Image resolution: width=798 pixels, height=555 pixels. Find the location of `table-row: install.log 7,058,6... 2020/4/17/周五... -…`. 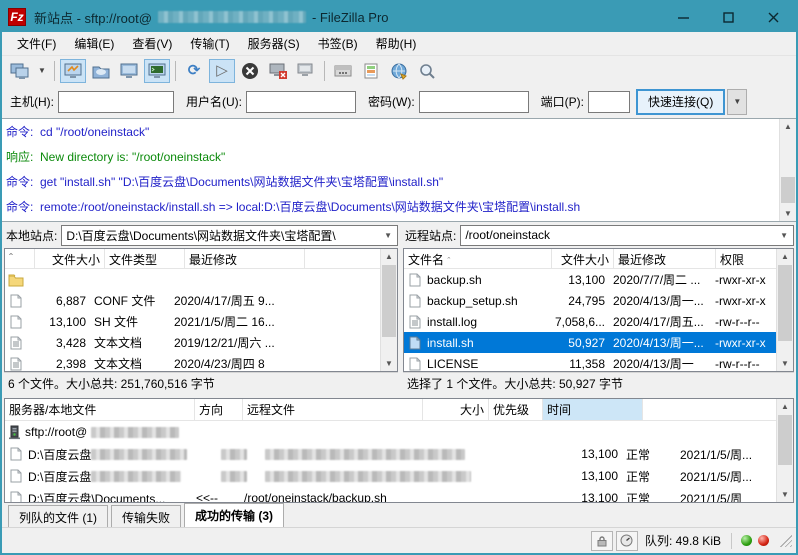

table-row: install.log 7,058,6... 2020/4/17/周五... -… is located at coordinates (590, 321).